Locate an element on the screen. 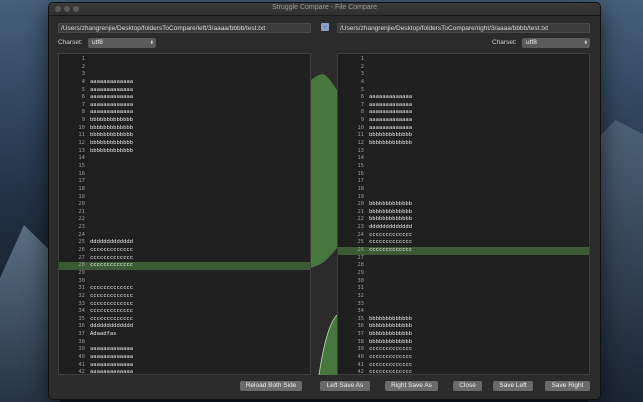  text-line: 34 ccccccccccccc is located at coordinates (184, 312).